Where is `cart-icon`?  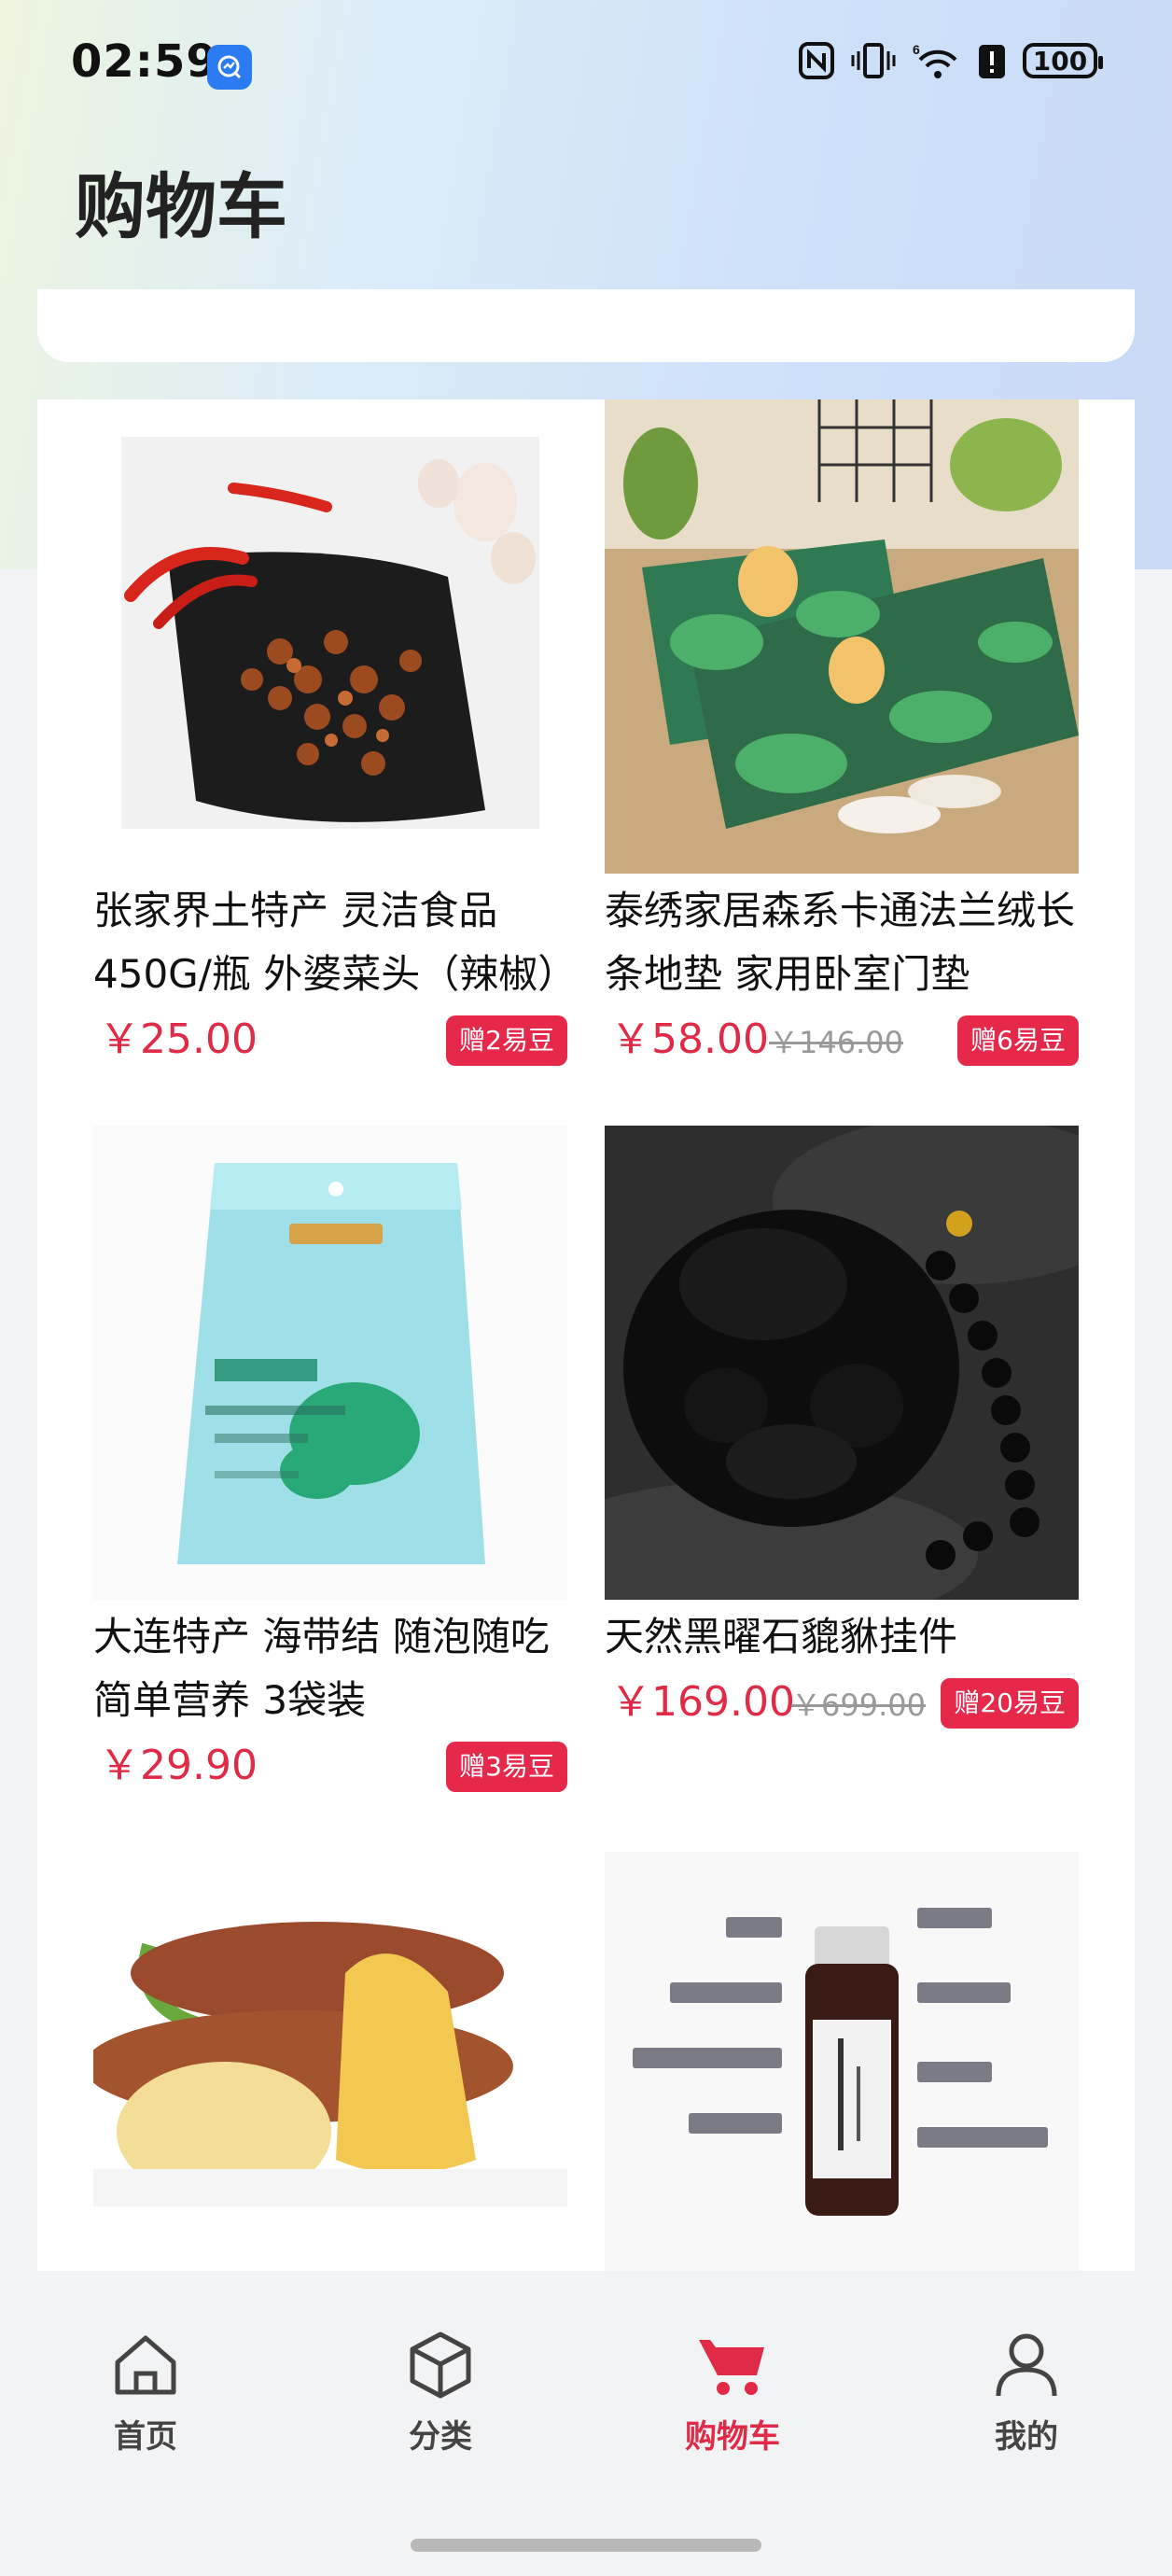 cart-icon is located at coordinates (731, 2367).